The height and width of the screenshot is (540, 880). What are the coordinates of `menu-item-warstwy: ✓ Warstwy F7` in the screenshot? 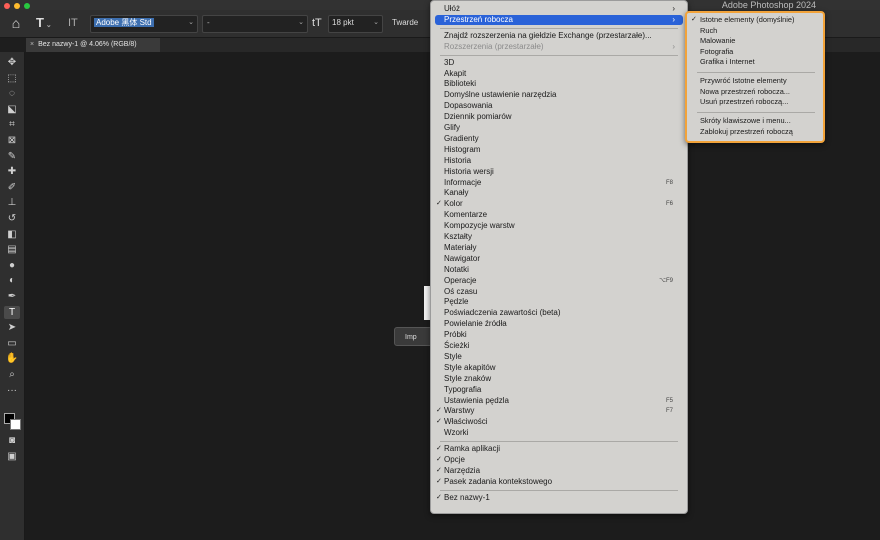 It's located at (559, 411).